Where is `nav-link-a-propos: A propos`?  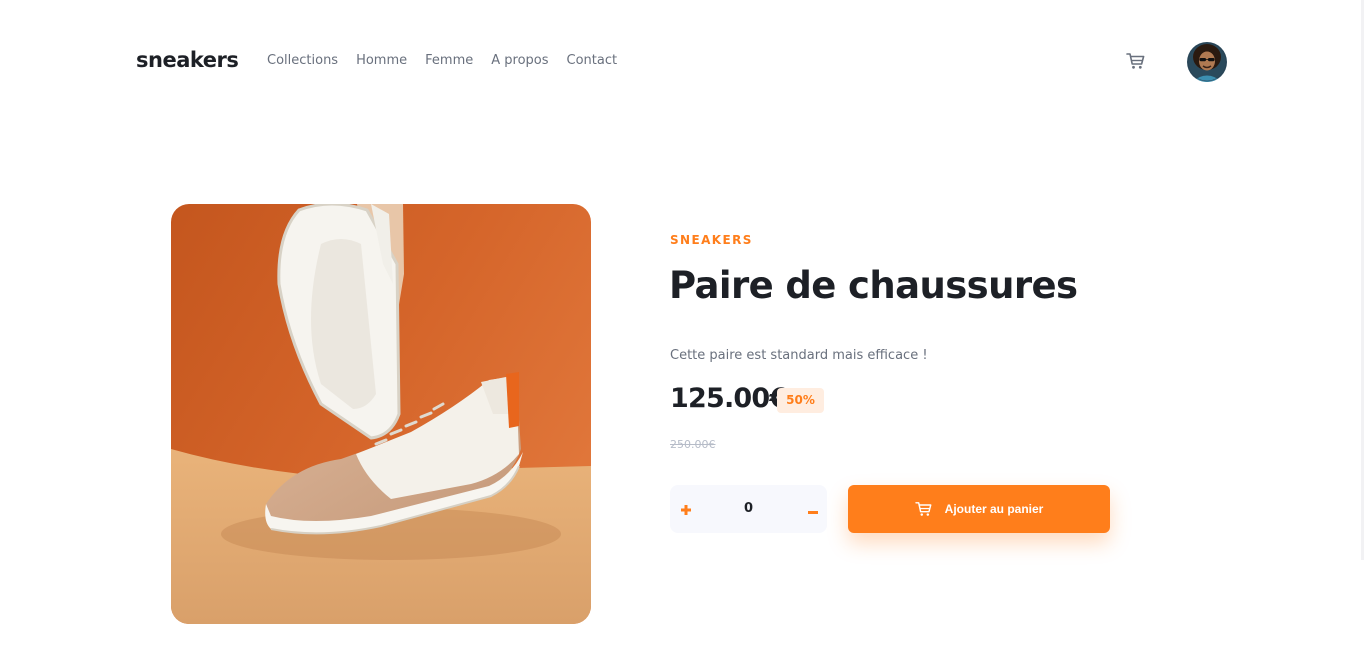 nav-link-a-propos: A propos is located at coordinates (519, 60).